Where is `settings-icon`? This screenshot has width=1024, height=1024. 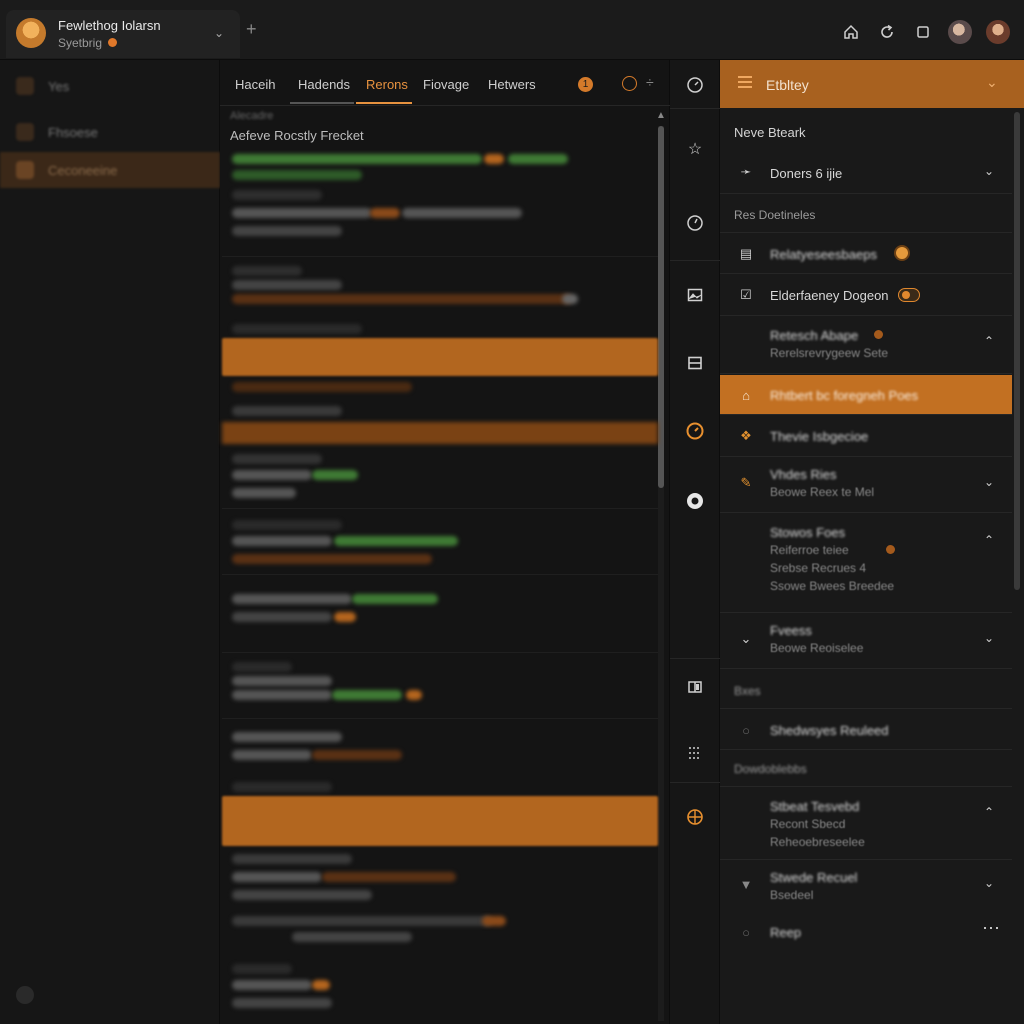
settings-icon is located at coordinates (25, 995).